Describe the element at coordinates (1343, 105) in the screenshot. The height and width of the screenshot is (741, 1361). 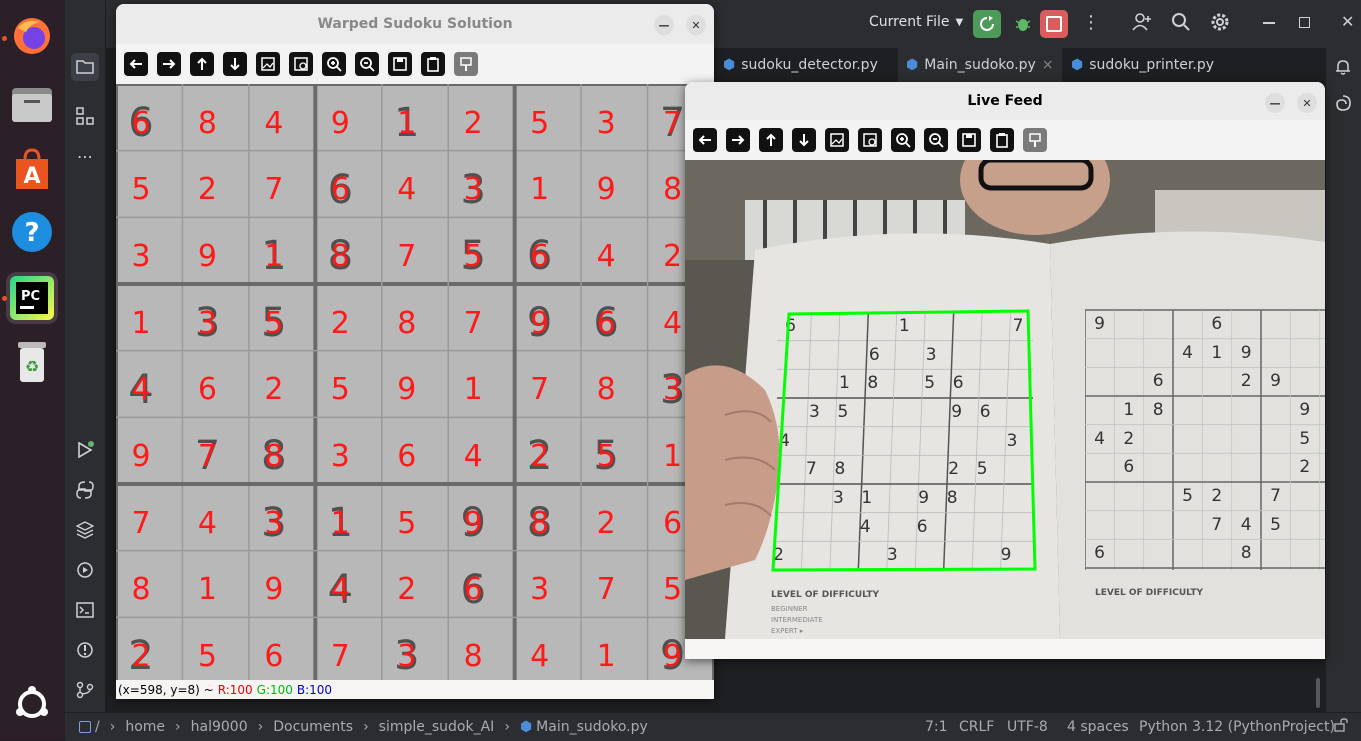
I see `ai-assistant-icon` at that location.